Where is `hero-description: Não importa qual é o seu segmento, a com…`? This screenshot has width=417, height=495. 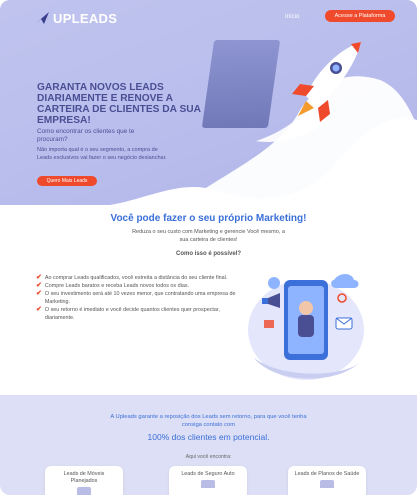
hero-description: Não importa qual é o seu segmento, a com… is located at coordinates (102, 154).